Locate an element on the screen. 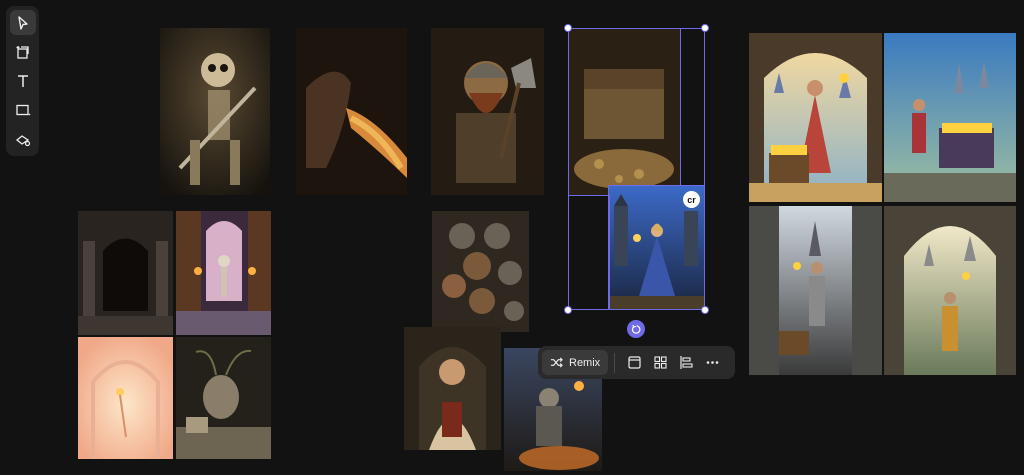 This screenshot has height=475, width=1024. resize-handle-top-left is located at coordinates (568, 28).